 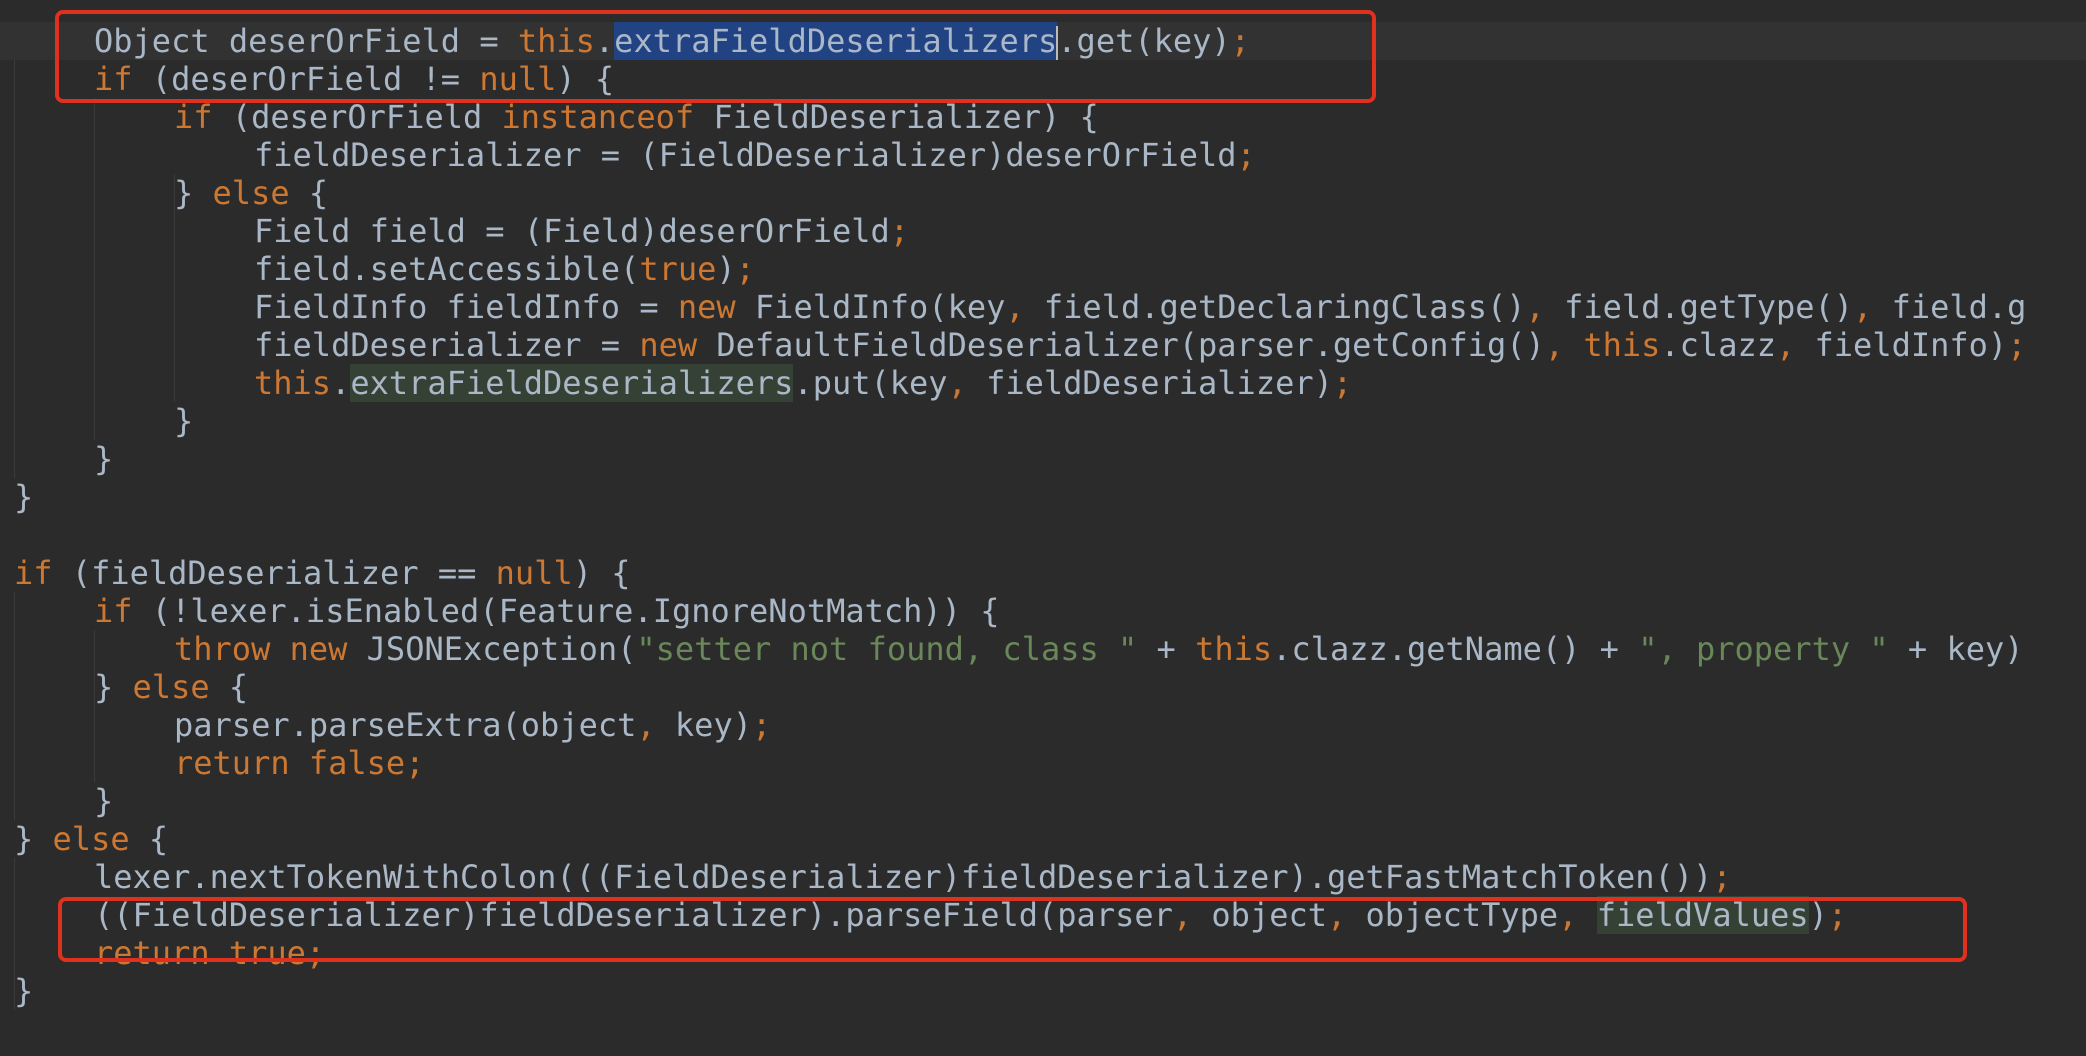 What do you see at coordinates (870, 307) in the screenshot?
I see `code-token: FieldInfo(key` at bounding box center [870, 307].